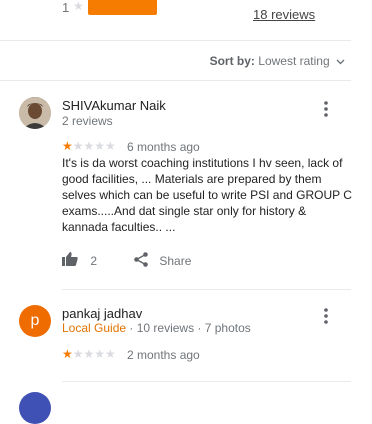 This screenshot has width=372, height=424. Describe the element at coordinates (87, 121) in the screenshot. I see `reviewer-meta: 2 reviews` at that location.